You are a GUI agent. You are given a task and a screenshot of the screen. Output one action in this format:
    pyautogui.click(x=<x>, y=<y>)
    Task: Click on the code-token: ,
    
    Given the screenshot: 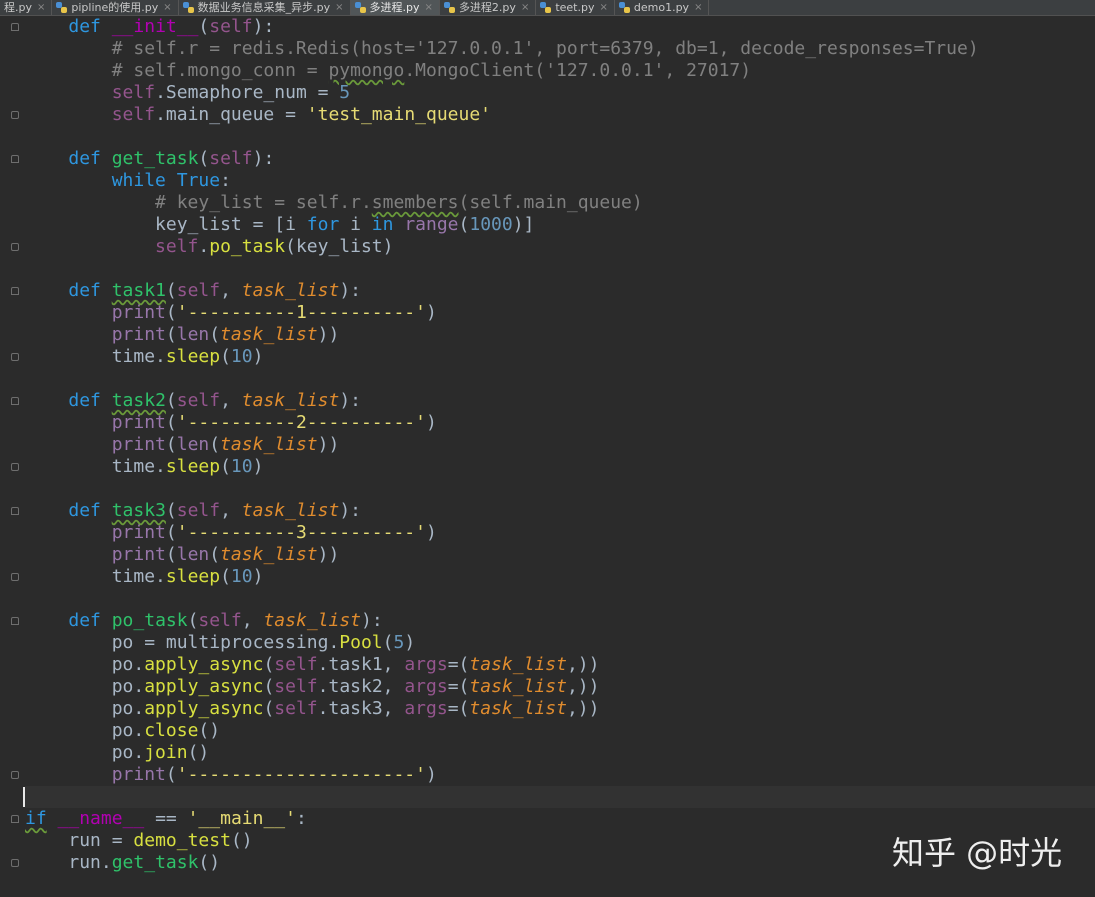 What is the action you would take?
    pyautogui.click(x=231, y=400)
    